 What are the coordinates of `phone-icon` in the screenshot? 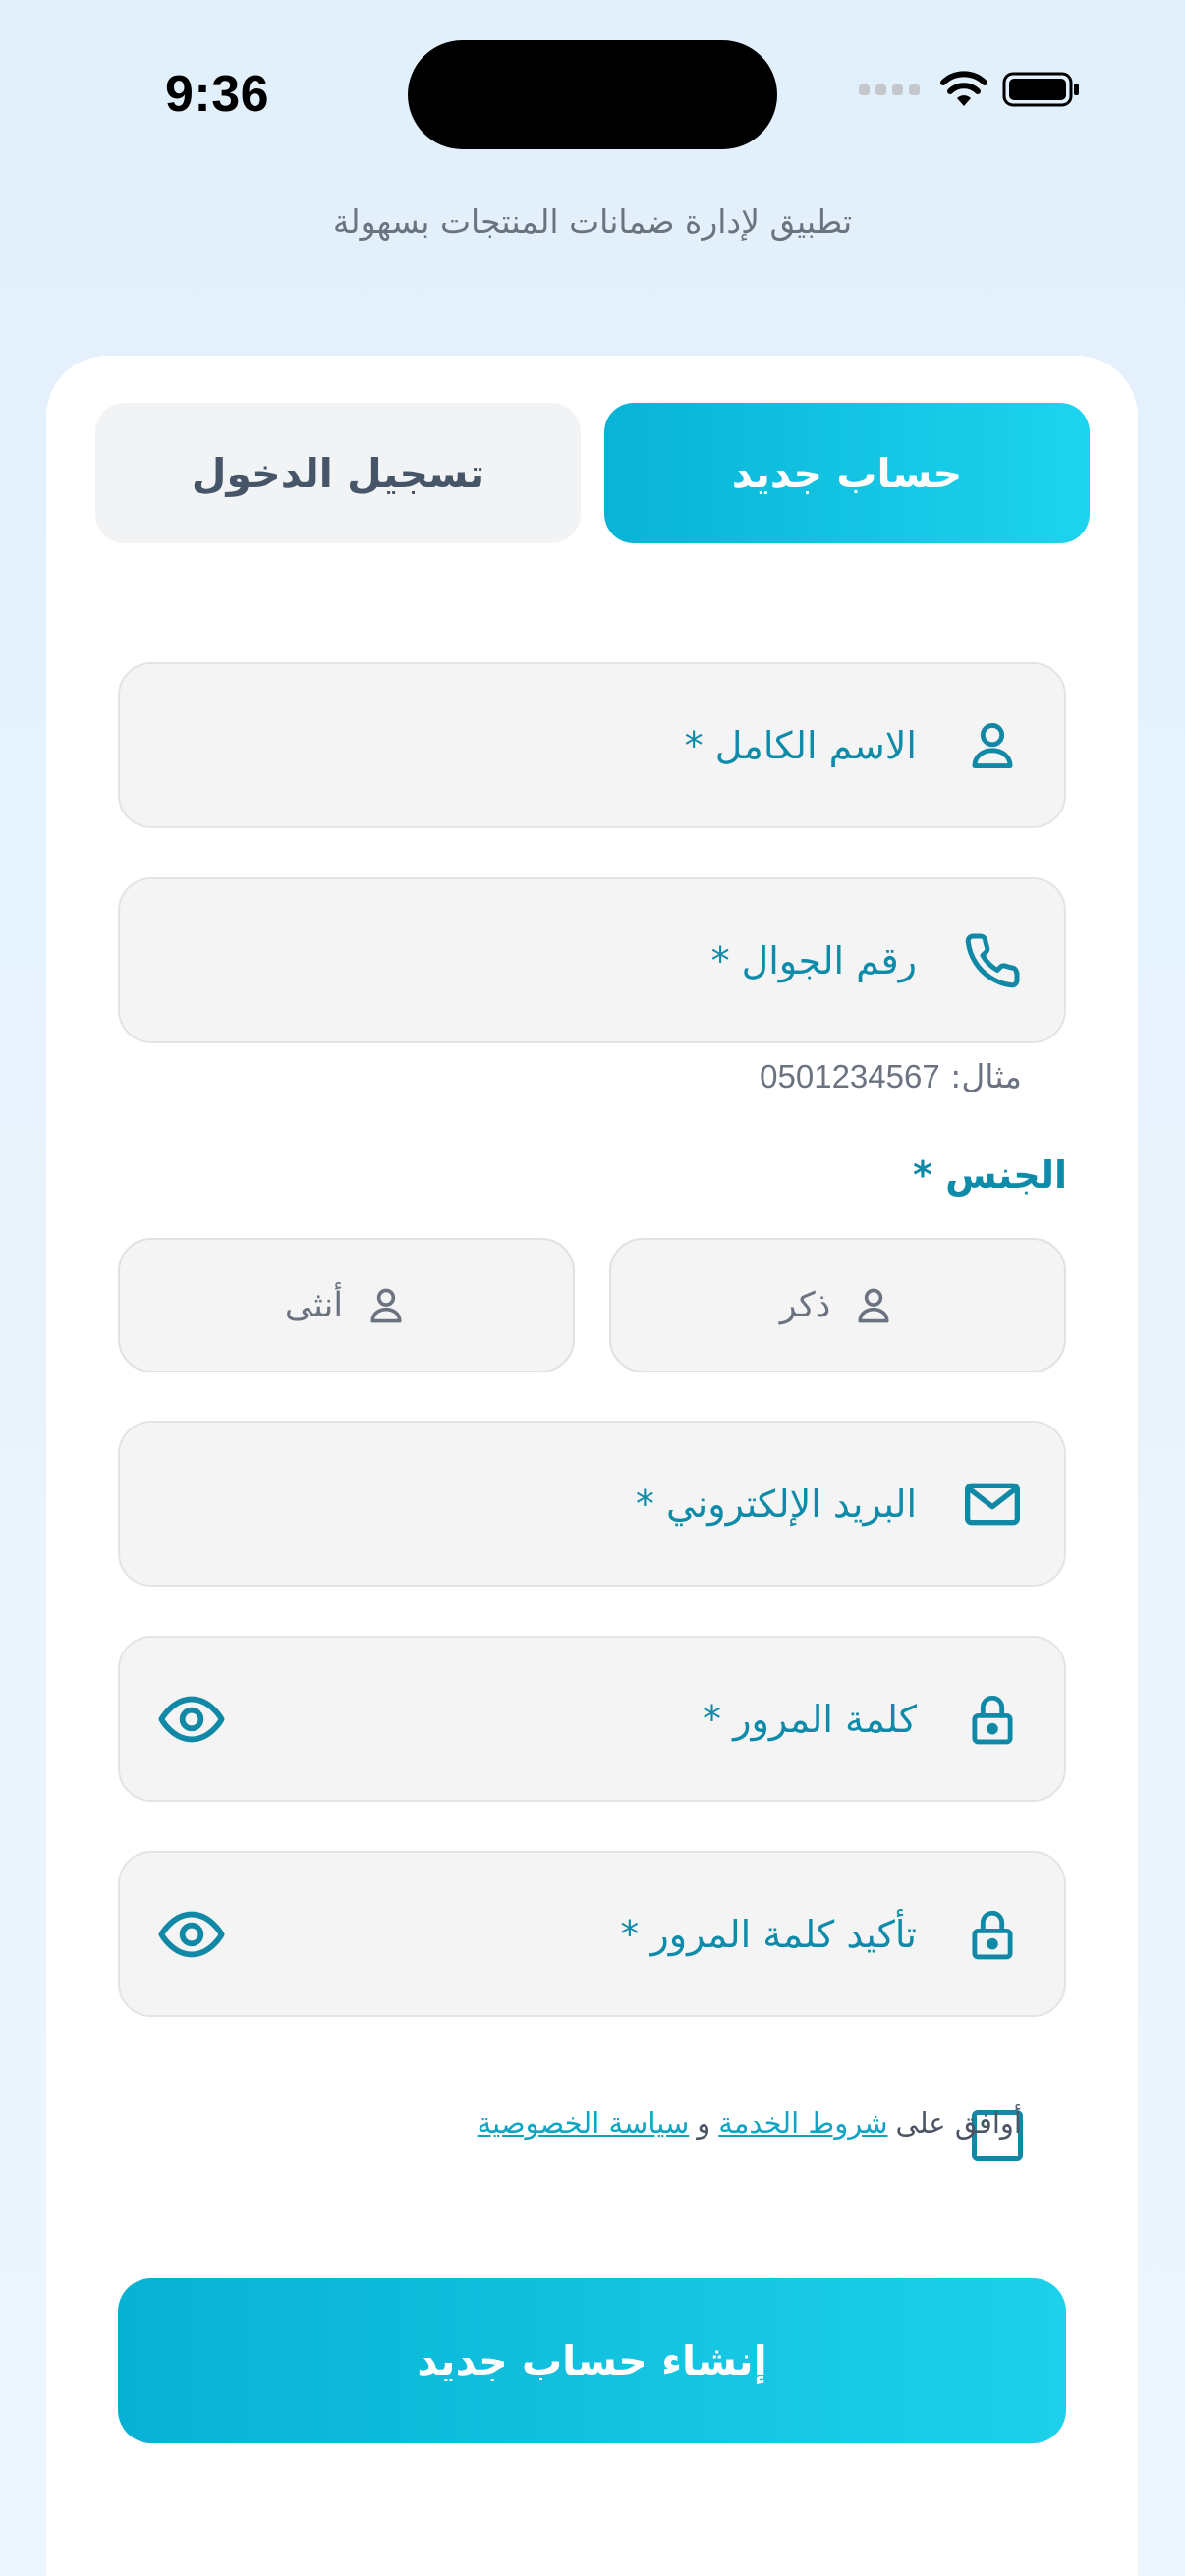 It's located at (993, 960).